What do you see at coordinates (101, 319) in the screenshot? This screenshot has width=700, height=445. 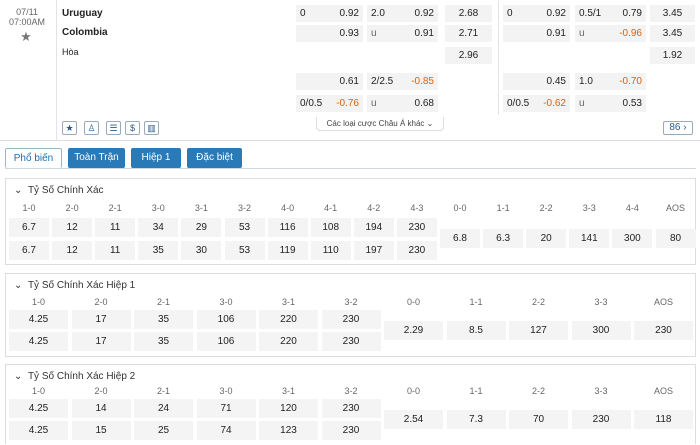 I see `score-odd-home: 17` at bounding box center [101, 319].